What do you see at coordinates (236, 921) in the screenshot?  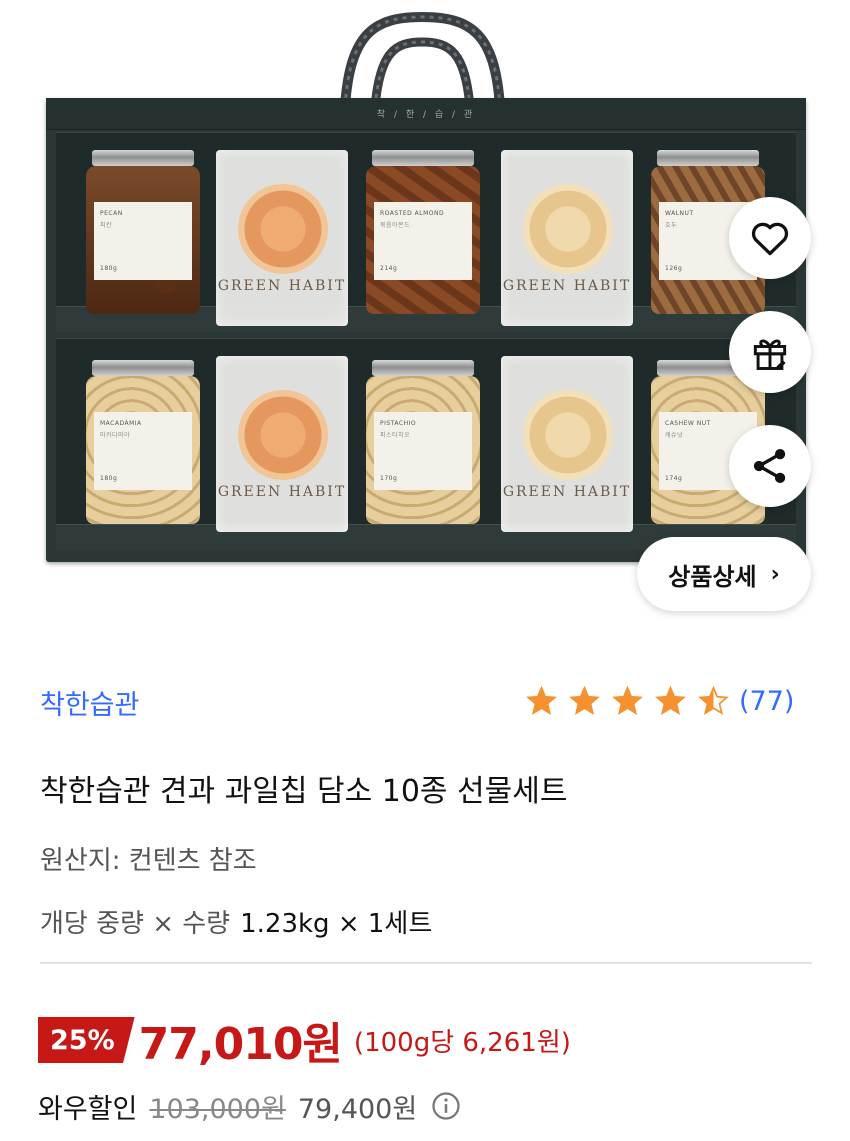 I see `weight-info: 개당 중량 × 수량 1.23kg × 1세트` at bounding box center [236, 921].